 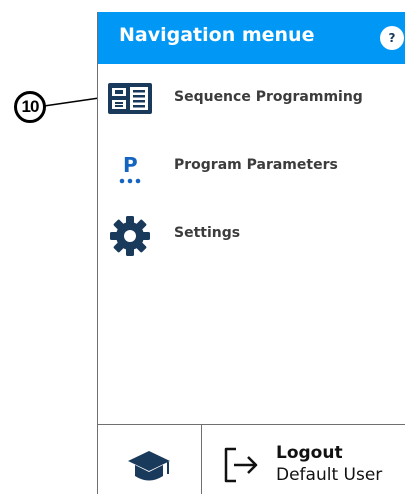 I want to click on menu-item-label: Settings, so click(x=207, y=233).